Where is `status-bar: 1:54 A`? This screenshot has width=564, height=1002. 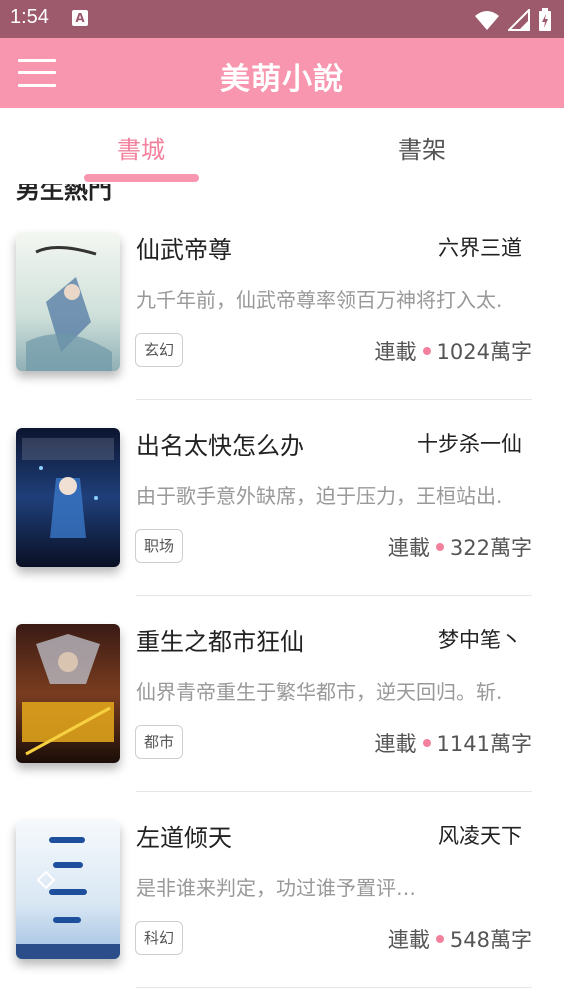
status-bar: 1:54 A is located at coordinates (282, 19).